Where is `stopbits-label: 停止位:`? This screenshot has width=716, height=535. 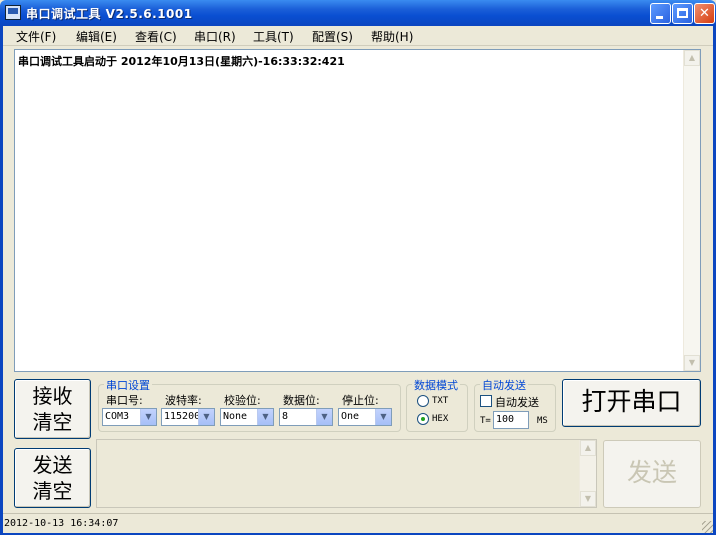
stopbits-label: 停止位: is located at coordinates (360, 400).